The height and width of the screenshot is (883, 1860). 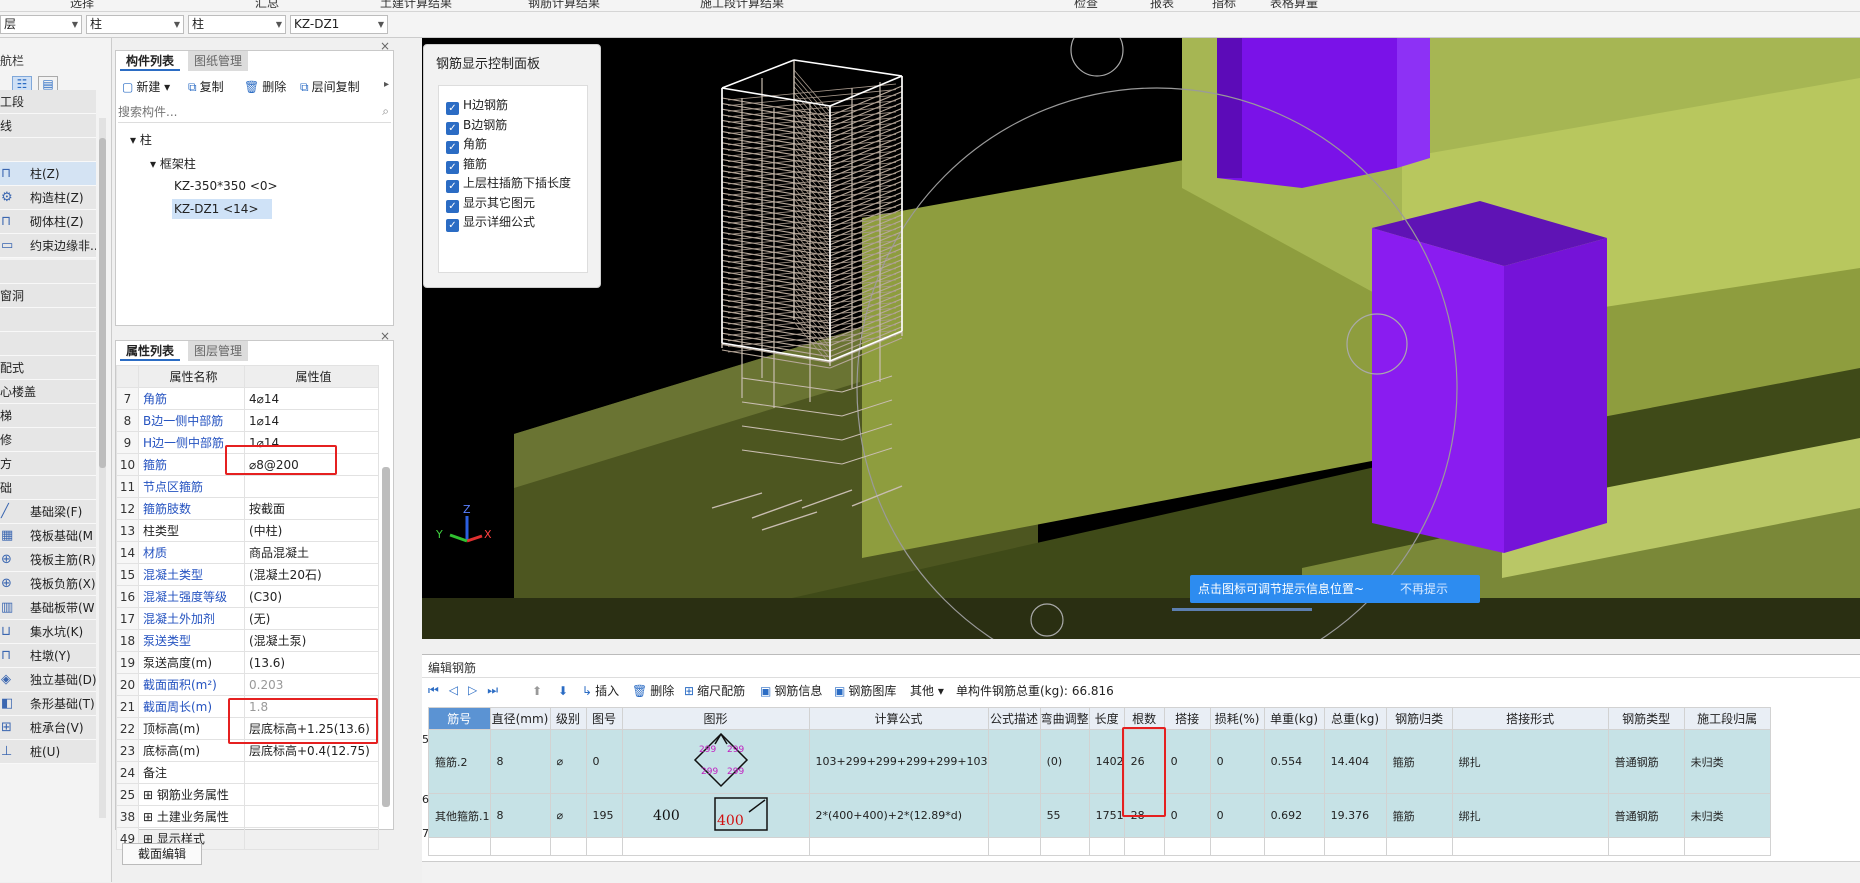 I want to click on nav-item: 梯, so click(x=48, y=416).